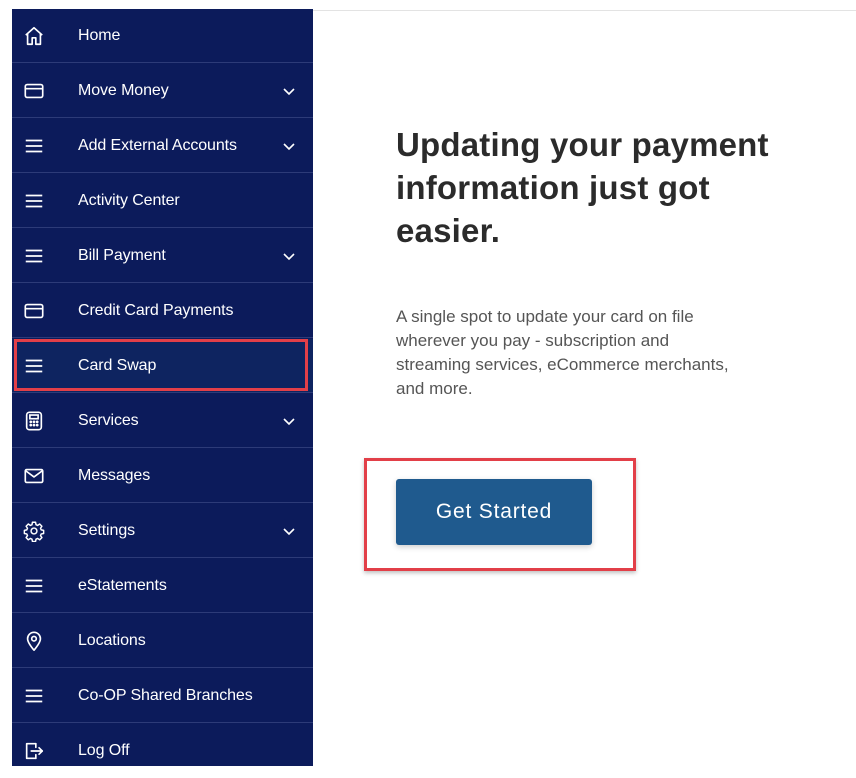 The height and width of the screenshot is (778, 856). I want to click on sidebar-item-label: Co-OP Shared Branches, so click(165, 695).